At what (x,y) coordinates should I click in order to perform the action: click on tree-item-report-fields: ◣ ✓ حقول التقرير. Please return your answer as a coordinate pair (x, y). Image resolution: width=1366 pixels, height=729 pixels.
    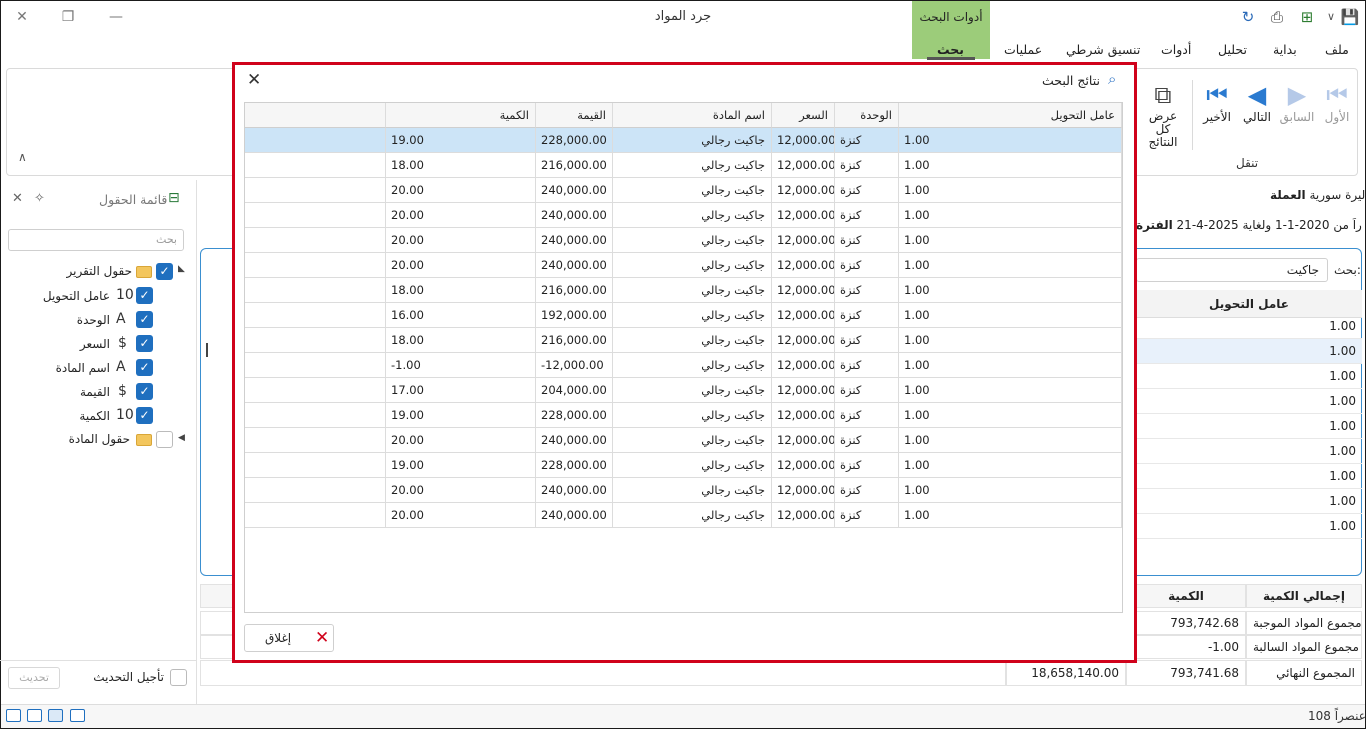
    Looking at the image, I should click on (126, 273).